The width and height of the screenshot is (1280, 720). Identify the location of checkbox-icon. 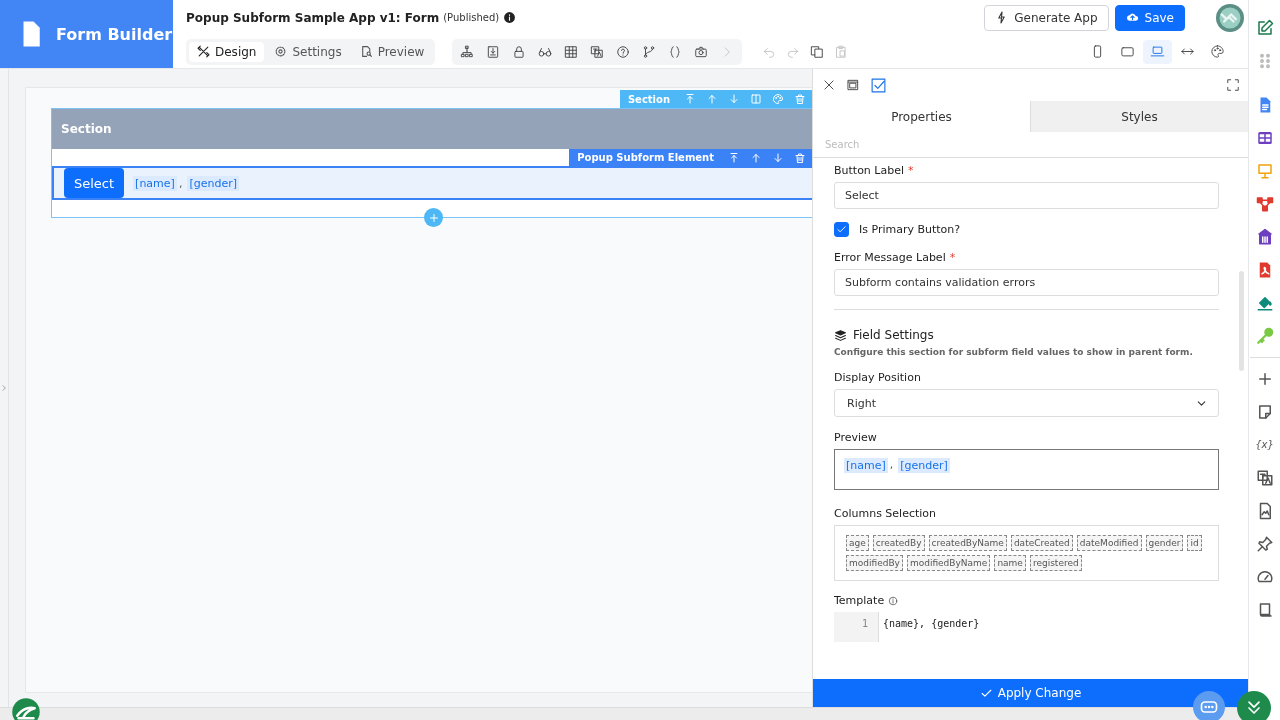
(878, 85).